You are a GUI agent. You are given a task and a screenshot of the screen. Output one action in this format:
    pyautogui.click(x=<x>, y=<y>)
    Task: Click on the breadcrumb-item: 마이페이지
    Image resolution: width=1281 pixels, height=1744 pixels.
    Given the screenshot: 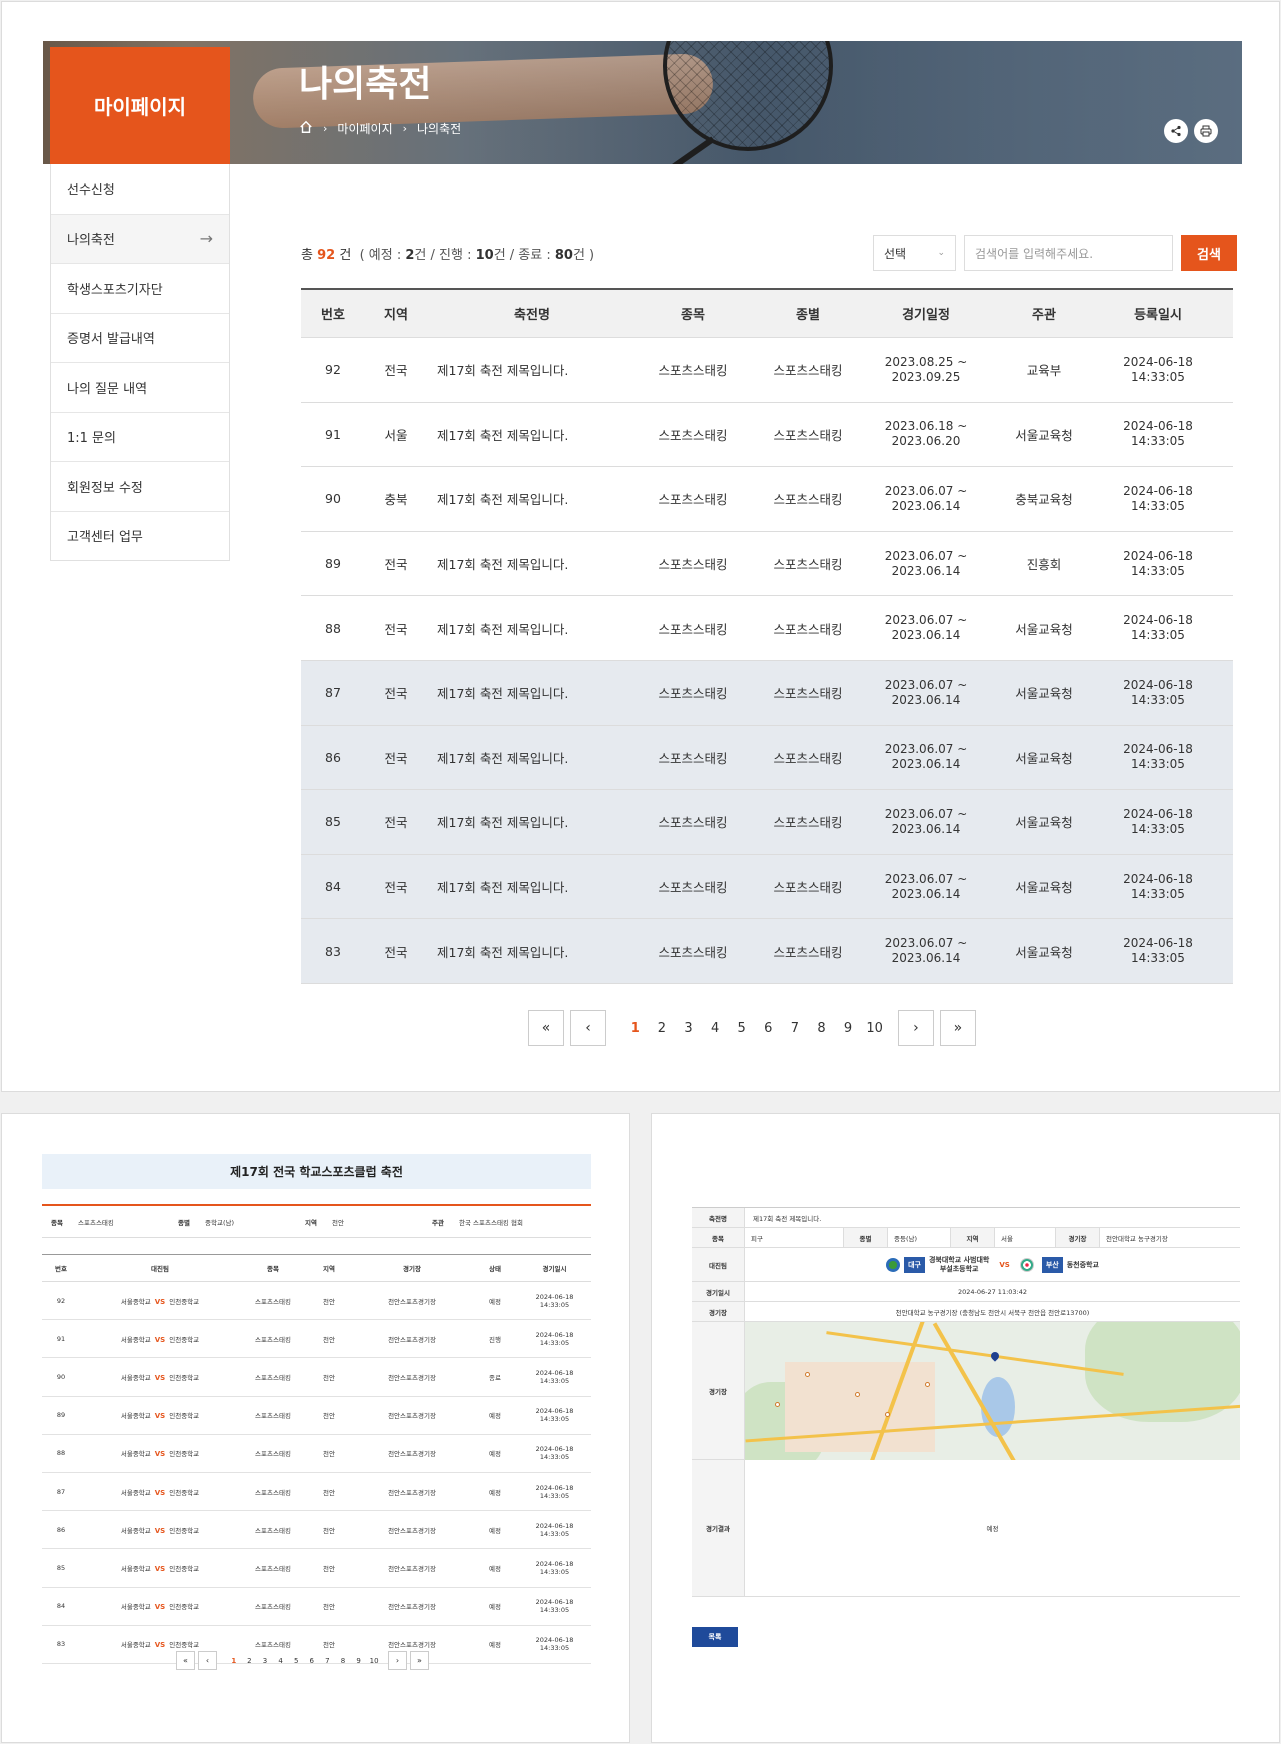 What is the action you would take?
    pyautogui.click(x=364, y=128)
    